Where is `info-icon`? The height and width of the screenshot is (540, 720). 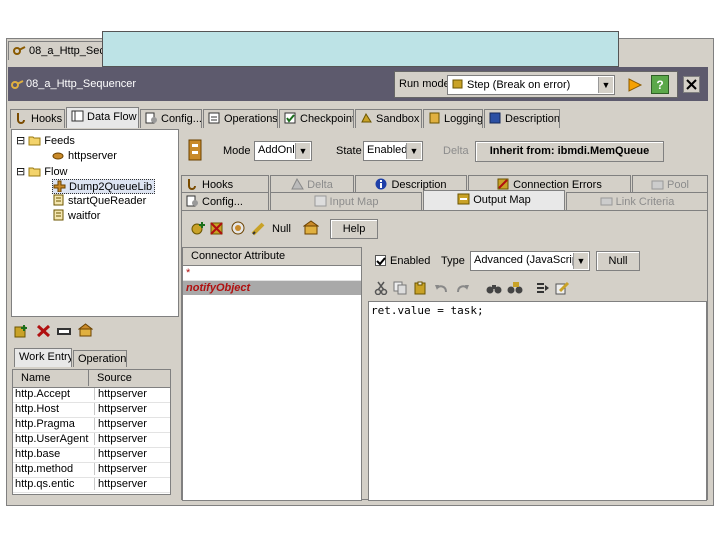 info-icon is located at coordinates (381, 184).